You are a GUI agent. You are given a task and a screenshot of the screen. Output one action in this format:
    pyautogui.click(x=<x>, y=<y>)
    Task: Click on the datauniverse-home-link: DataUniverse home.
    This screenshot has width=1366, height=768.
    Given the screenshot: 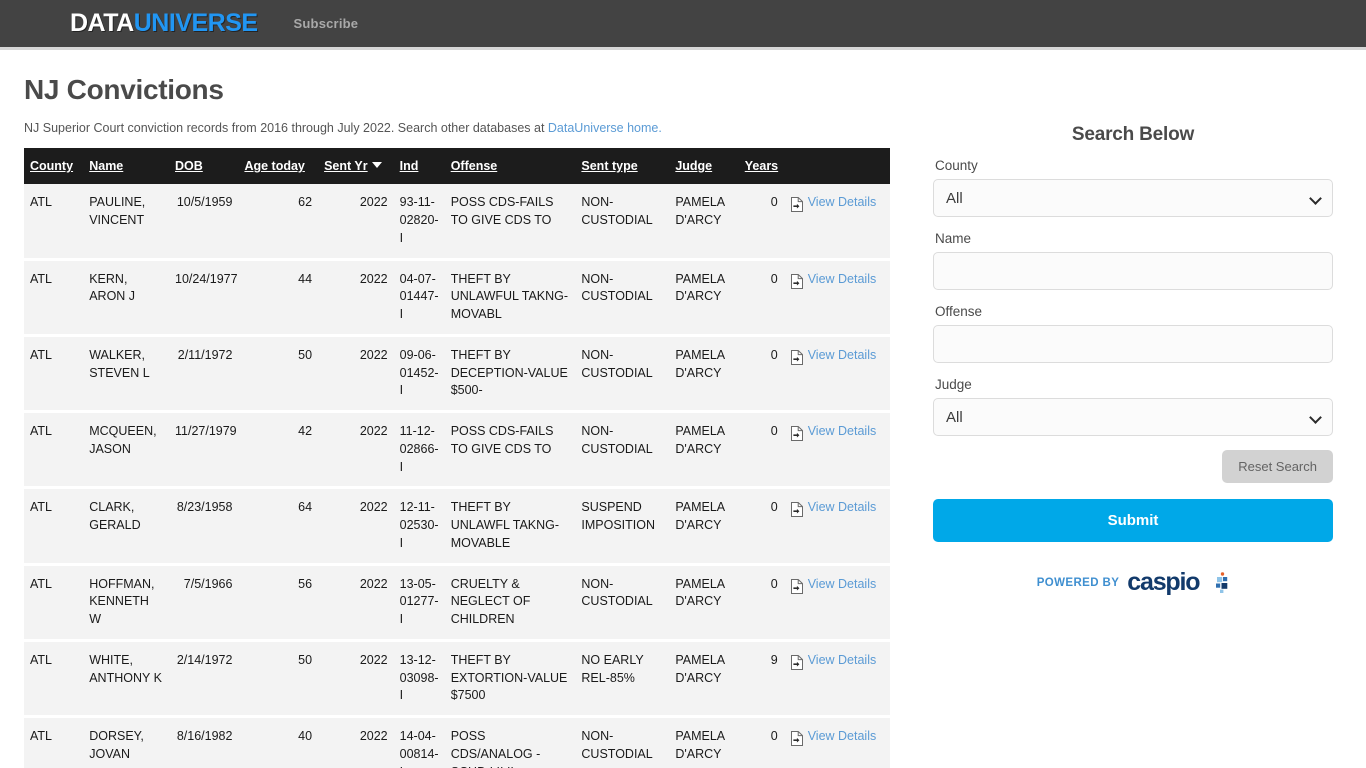 What is the action you would take?
    pyautogui.click(x=605, y=128)
    